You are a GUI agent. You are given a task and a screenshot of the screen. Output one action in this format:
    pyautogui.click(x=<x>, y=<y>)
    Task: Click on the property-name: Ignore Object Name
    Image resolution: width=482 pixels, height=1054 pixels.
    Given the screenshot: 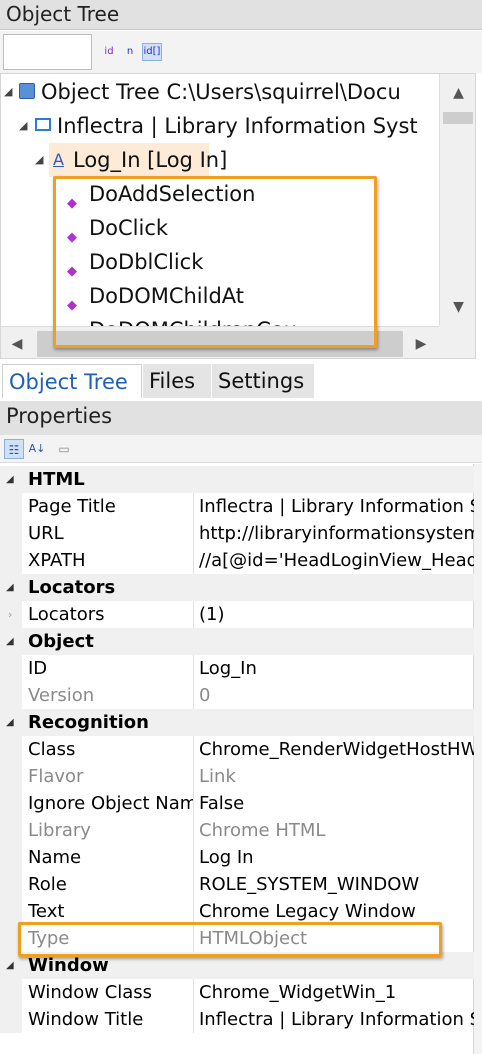 What is the action you would take?
    pyautogui.click(x=111, y=803)
    